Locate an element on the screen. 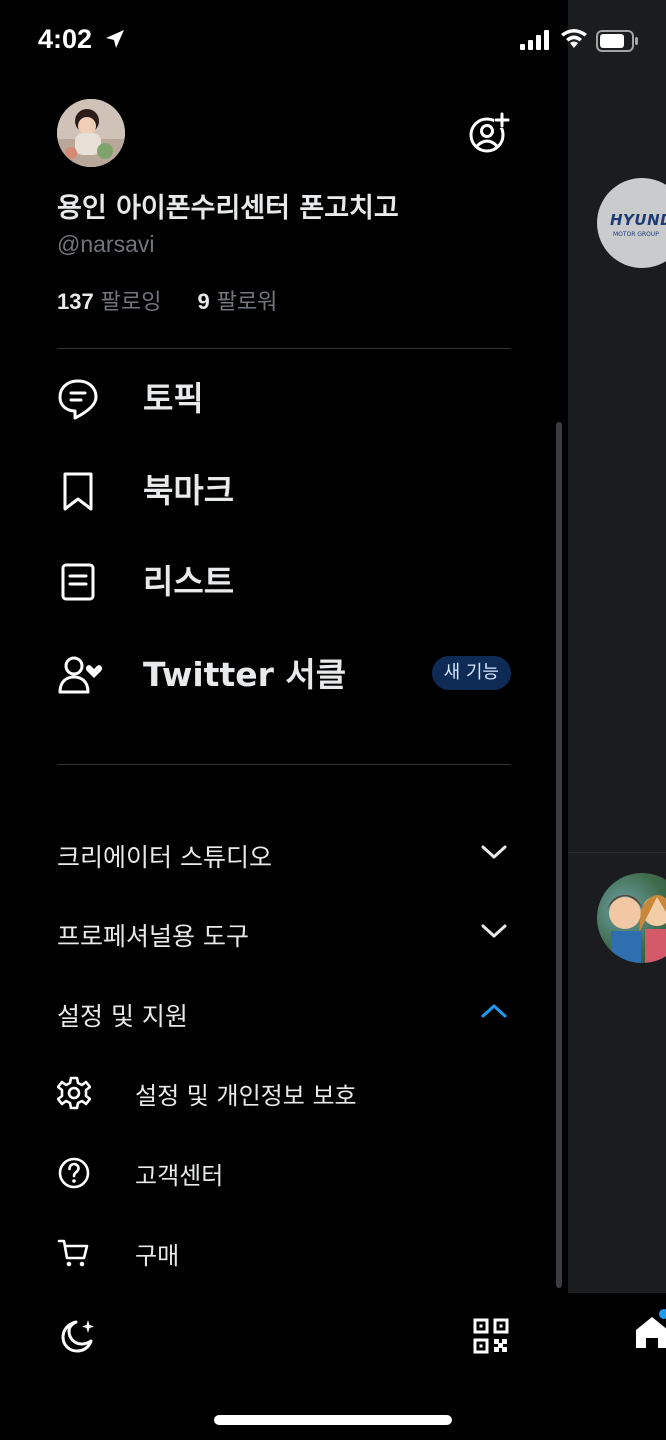  home-notification-dot is located at coordinates (662, 1314).